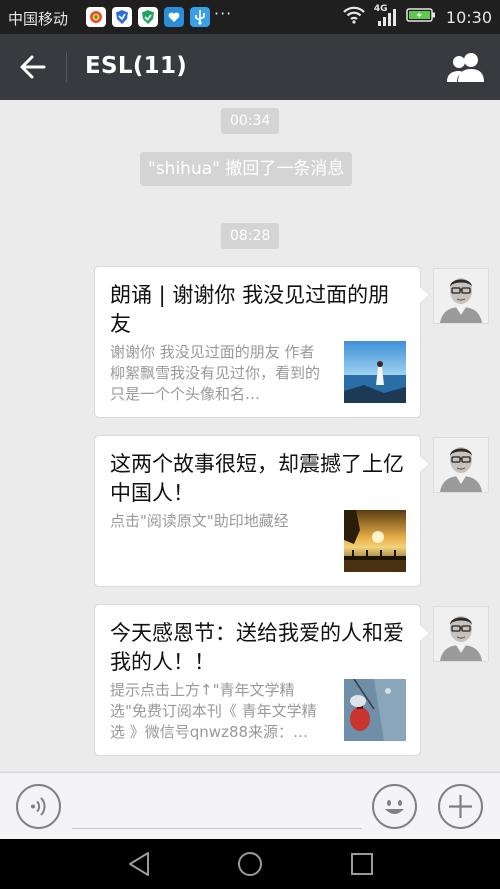  I want to click on clock: 10:30, so click(468, 17).